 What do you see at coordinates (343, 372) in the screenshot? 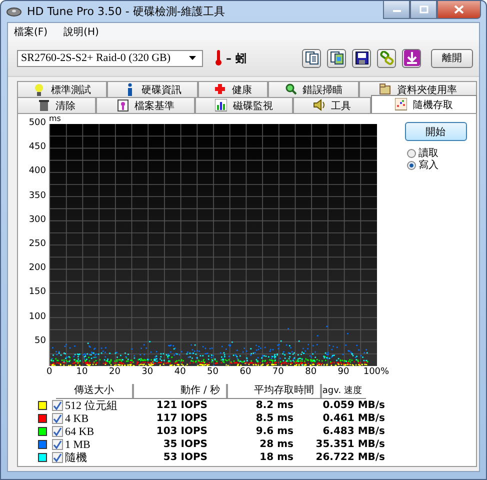
I see `x-axis-label: 90` at bounding box center [343, 372].